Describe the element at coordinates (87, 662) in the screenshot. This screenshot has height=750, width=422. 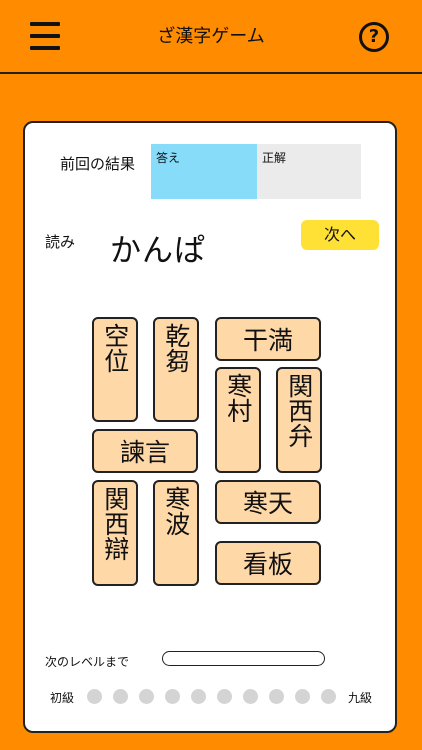
I see `progress-label: 次のレベルまで` at that location.